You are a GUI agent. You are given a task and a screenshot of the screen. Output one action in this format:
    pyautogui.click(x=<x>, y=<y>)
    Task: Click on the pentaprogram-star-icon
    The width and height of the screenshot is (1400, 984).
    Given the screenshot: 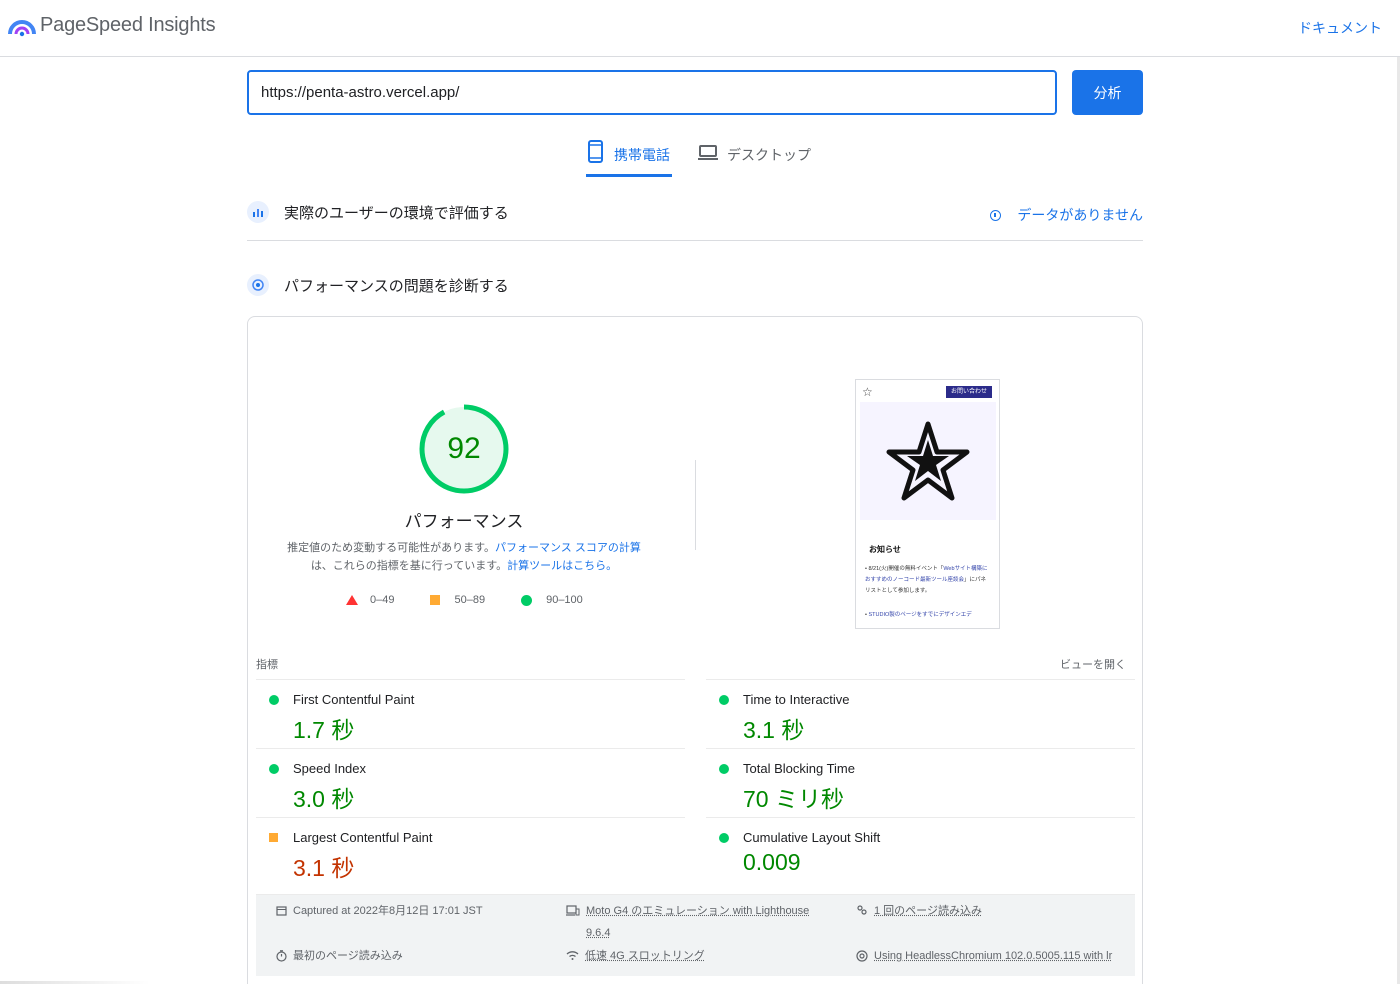 What is the action you would take?
    pyautogui.click(x=928, y=461)
    